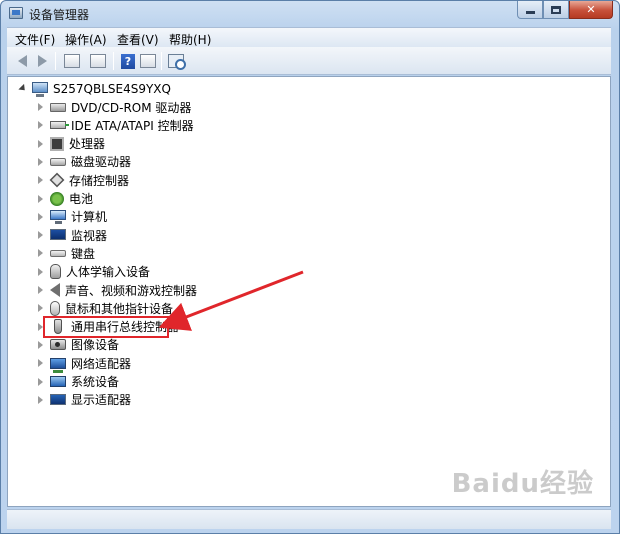 Image resolution: width=620 pixels, height=535 pixels. What do you see at coordinates (101, 162) in the screenshot?
I see `tree-item-label: 磁盘驱动器` at bounding box center [101, 162].